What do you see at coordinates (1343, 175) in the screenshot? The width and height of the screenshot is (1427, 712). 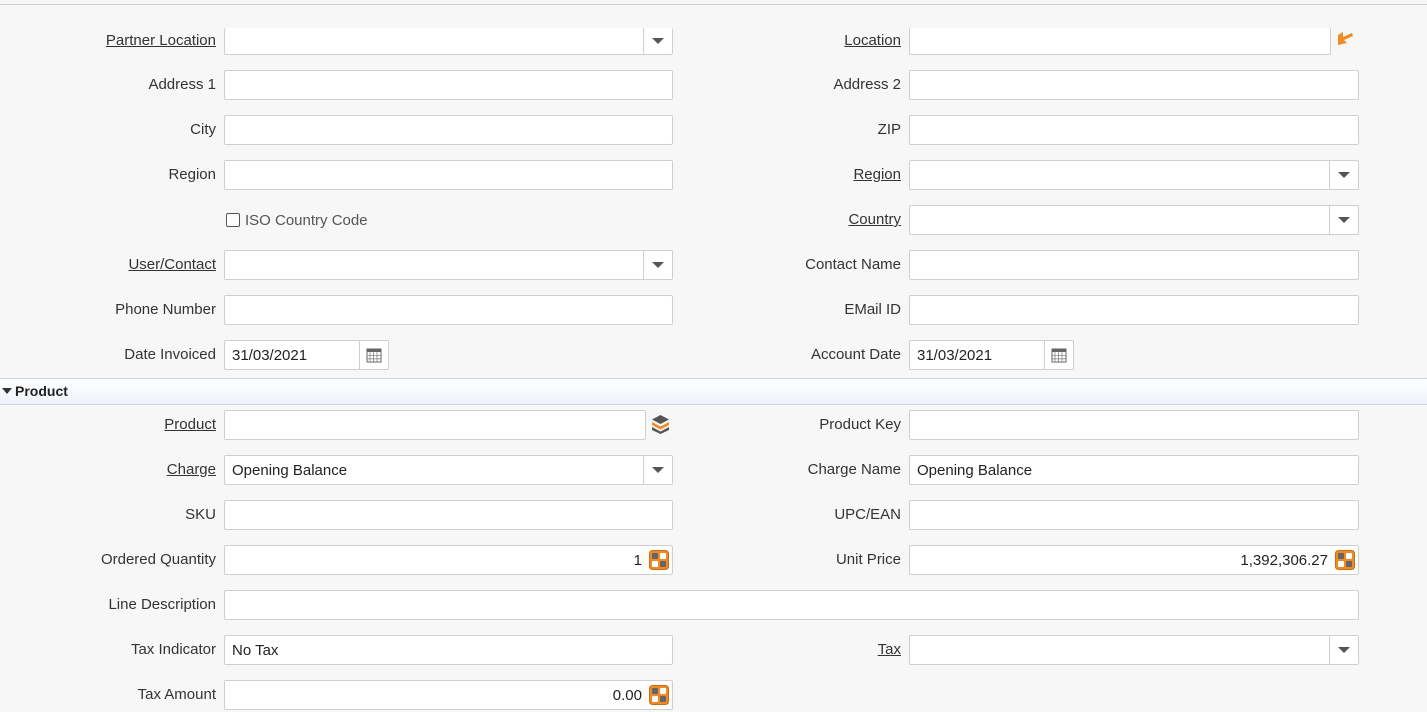 I see `region-dropdown-button` at bounding box center [1343, 175].